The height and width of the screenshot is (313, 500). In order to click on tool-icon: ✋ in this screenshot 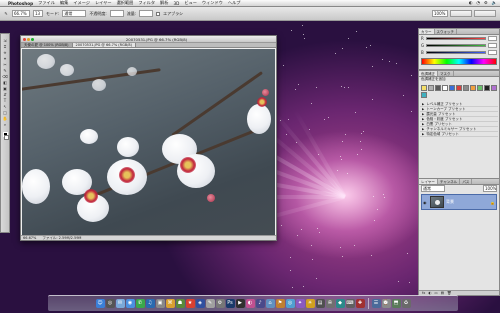, I will do `click(5, 118)`.